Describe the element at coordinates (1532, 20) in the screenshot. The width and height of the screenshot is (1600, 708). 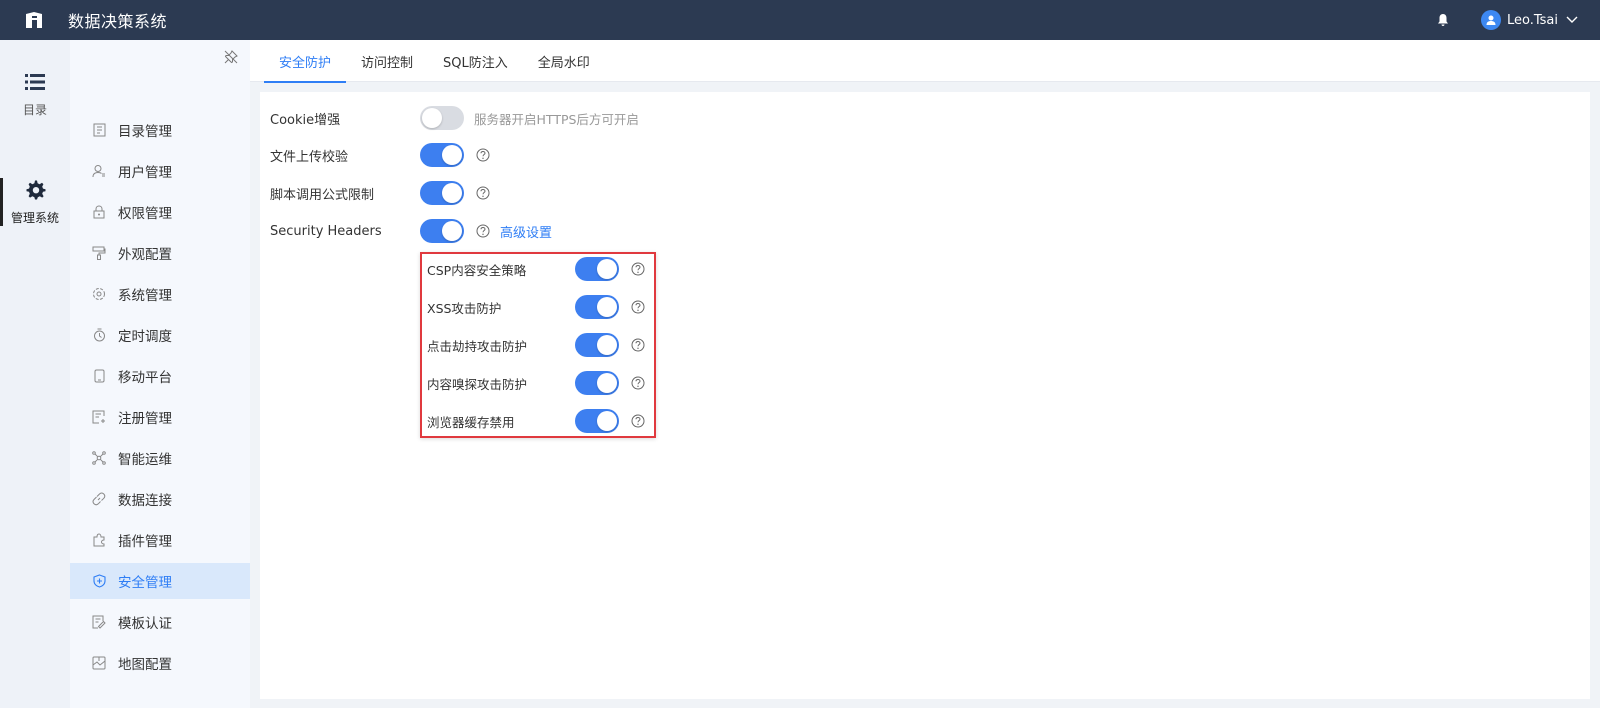
I see `username: Leo.Tsai` at that location.